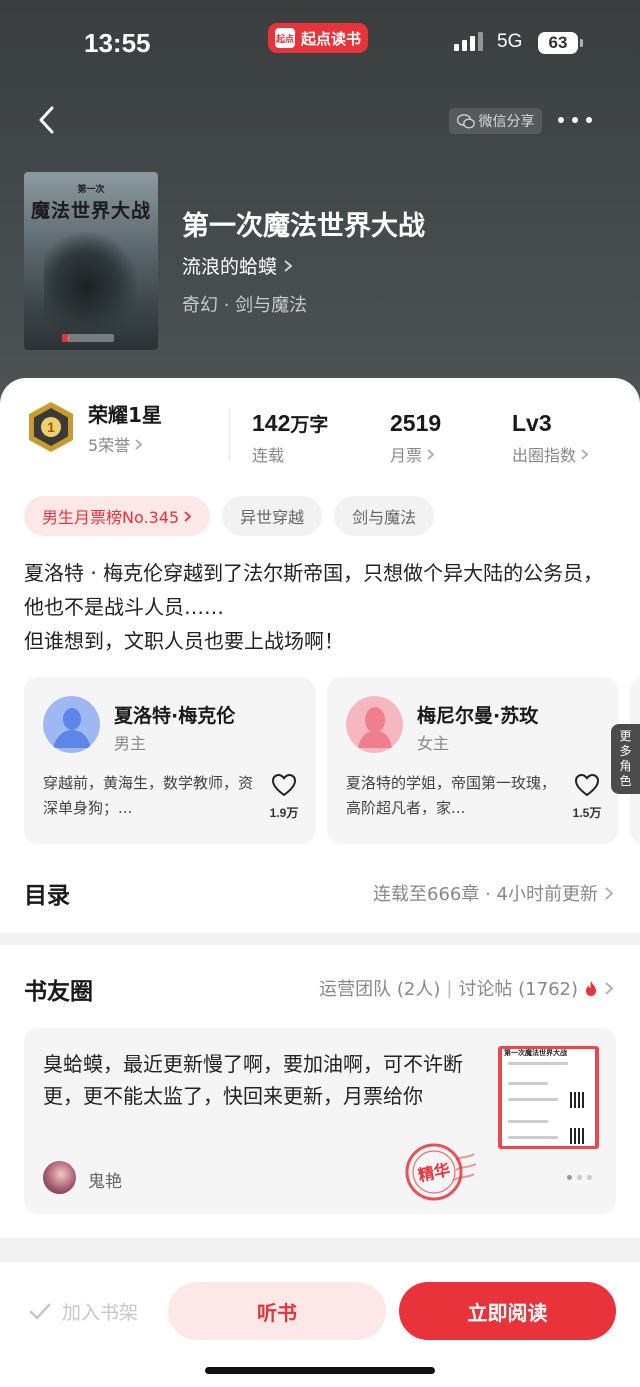 Image resolution: width=640 pixels, height=1387 pixels. Describe the element at coordinates (532, 423) in the screenshot. I see `stat-value: Lv3` at that location.